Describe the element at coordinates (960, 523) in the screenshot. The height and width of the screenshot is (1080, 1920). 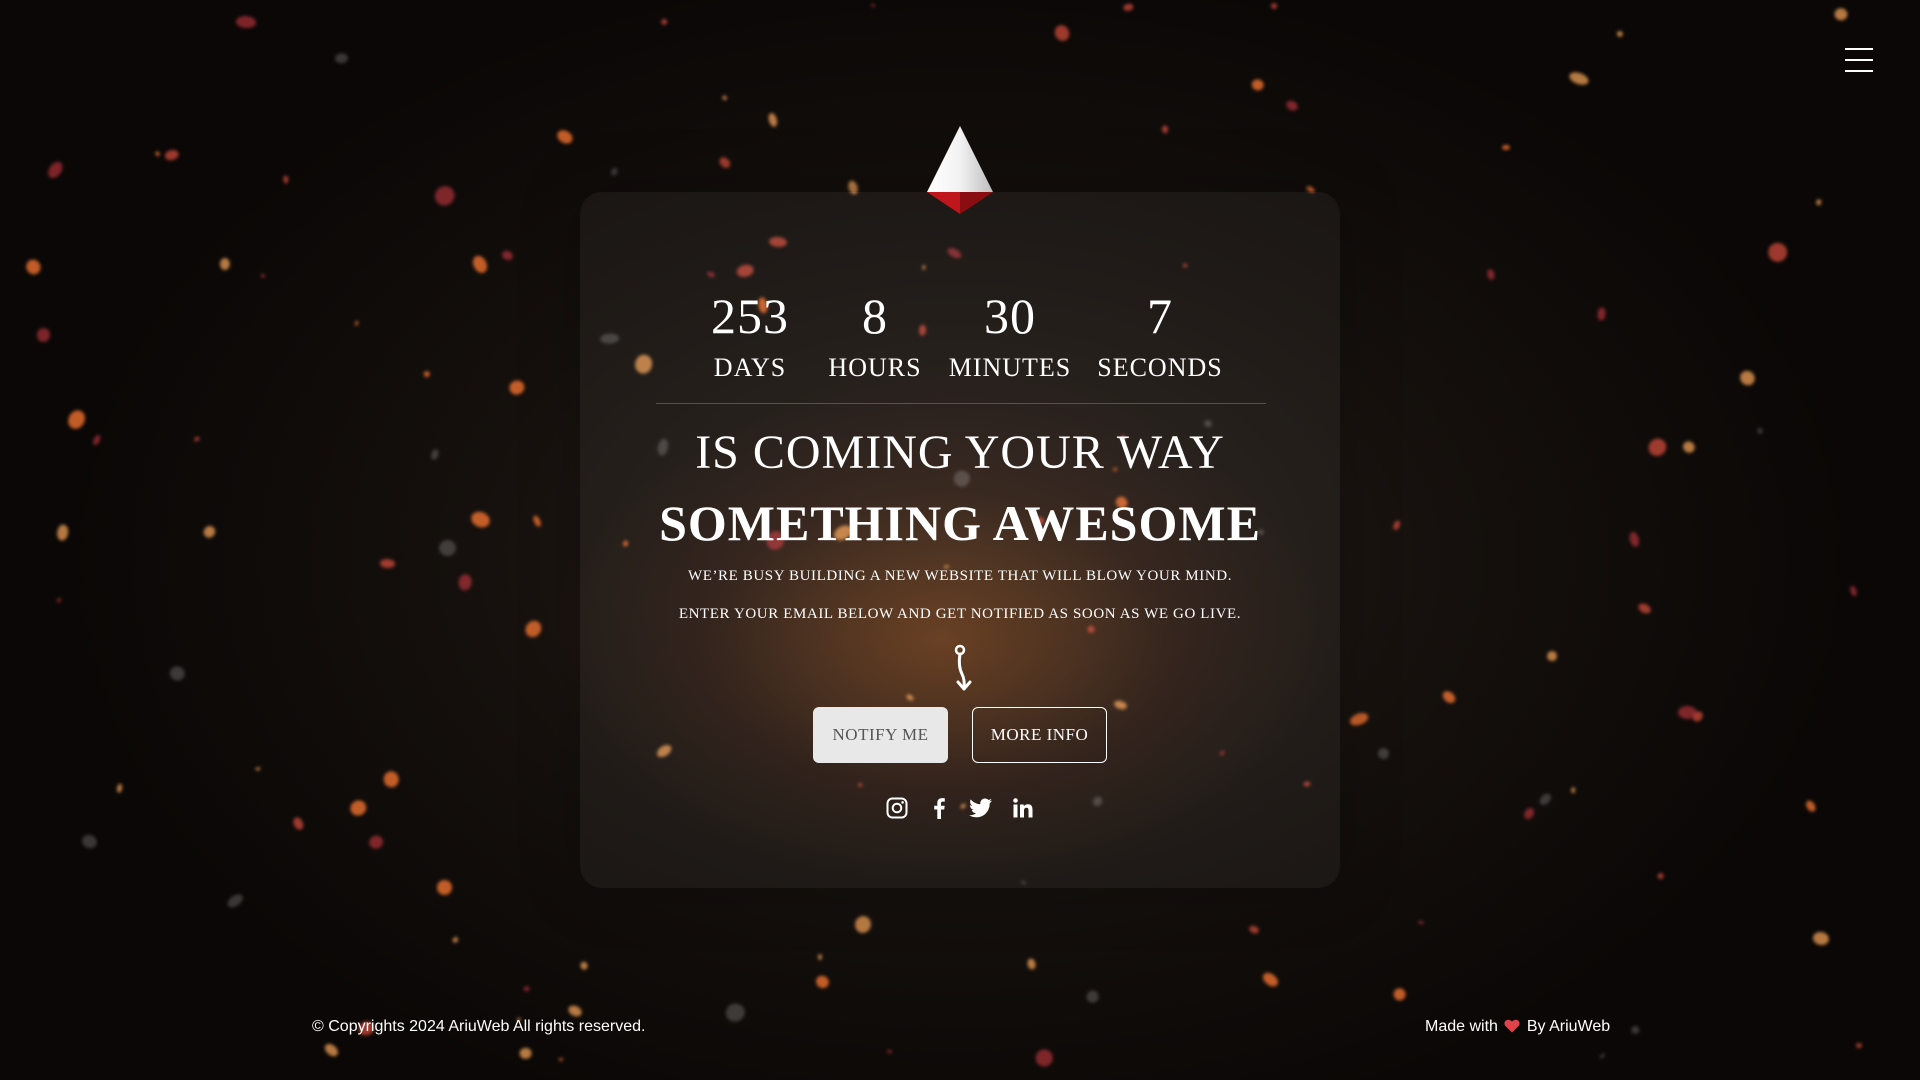
I see `headline: SOMETHING AWESOME` at that location.